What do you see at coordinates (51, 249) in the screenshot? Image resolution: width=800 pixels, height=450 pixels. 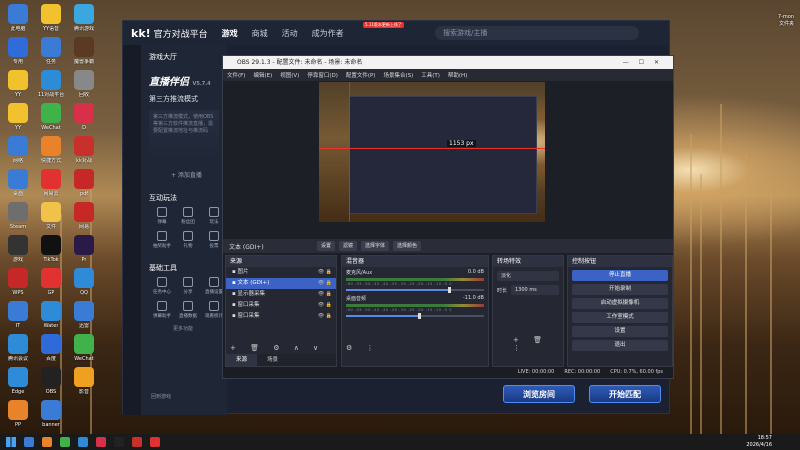 I see `desktop-icon: TikTok` at bounding box center [51, 249].